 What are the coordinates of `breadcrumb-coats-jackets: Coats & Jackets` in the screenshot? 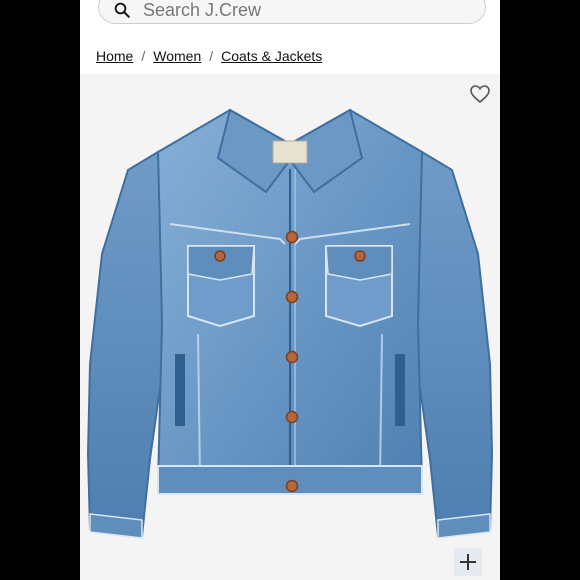 It's located at (271, 56).